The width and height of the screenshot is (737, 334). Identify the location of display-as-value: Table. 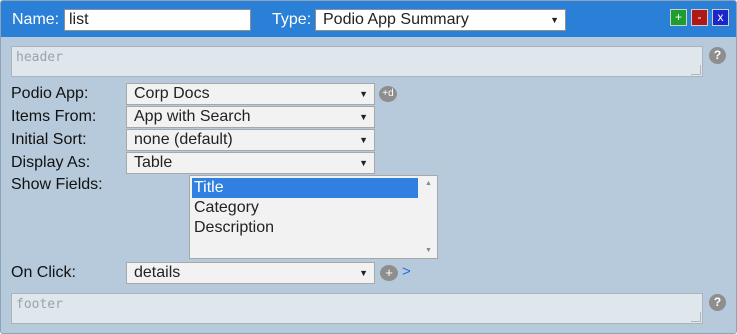
(153, 162).